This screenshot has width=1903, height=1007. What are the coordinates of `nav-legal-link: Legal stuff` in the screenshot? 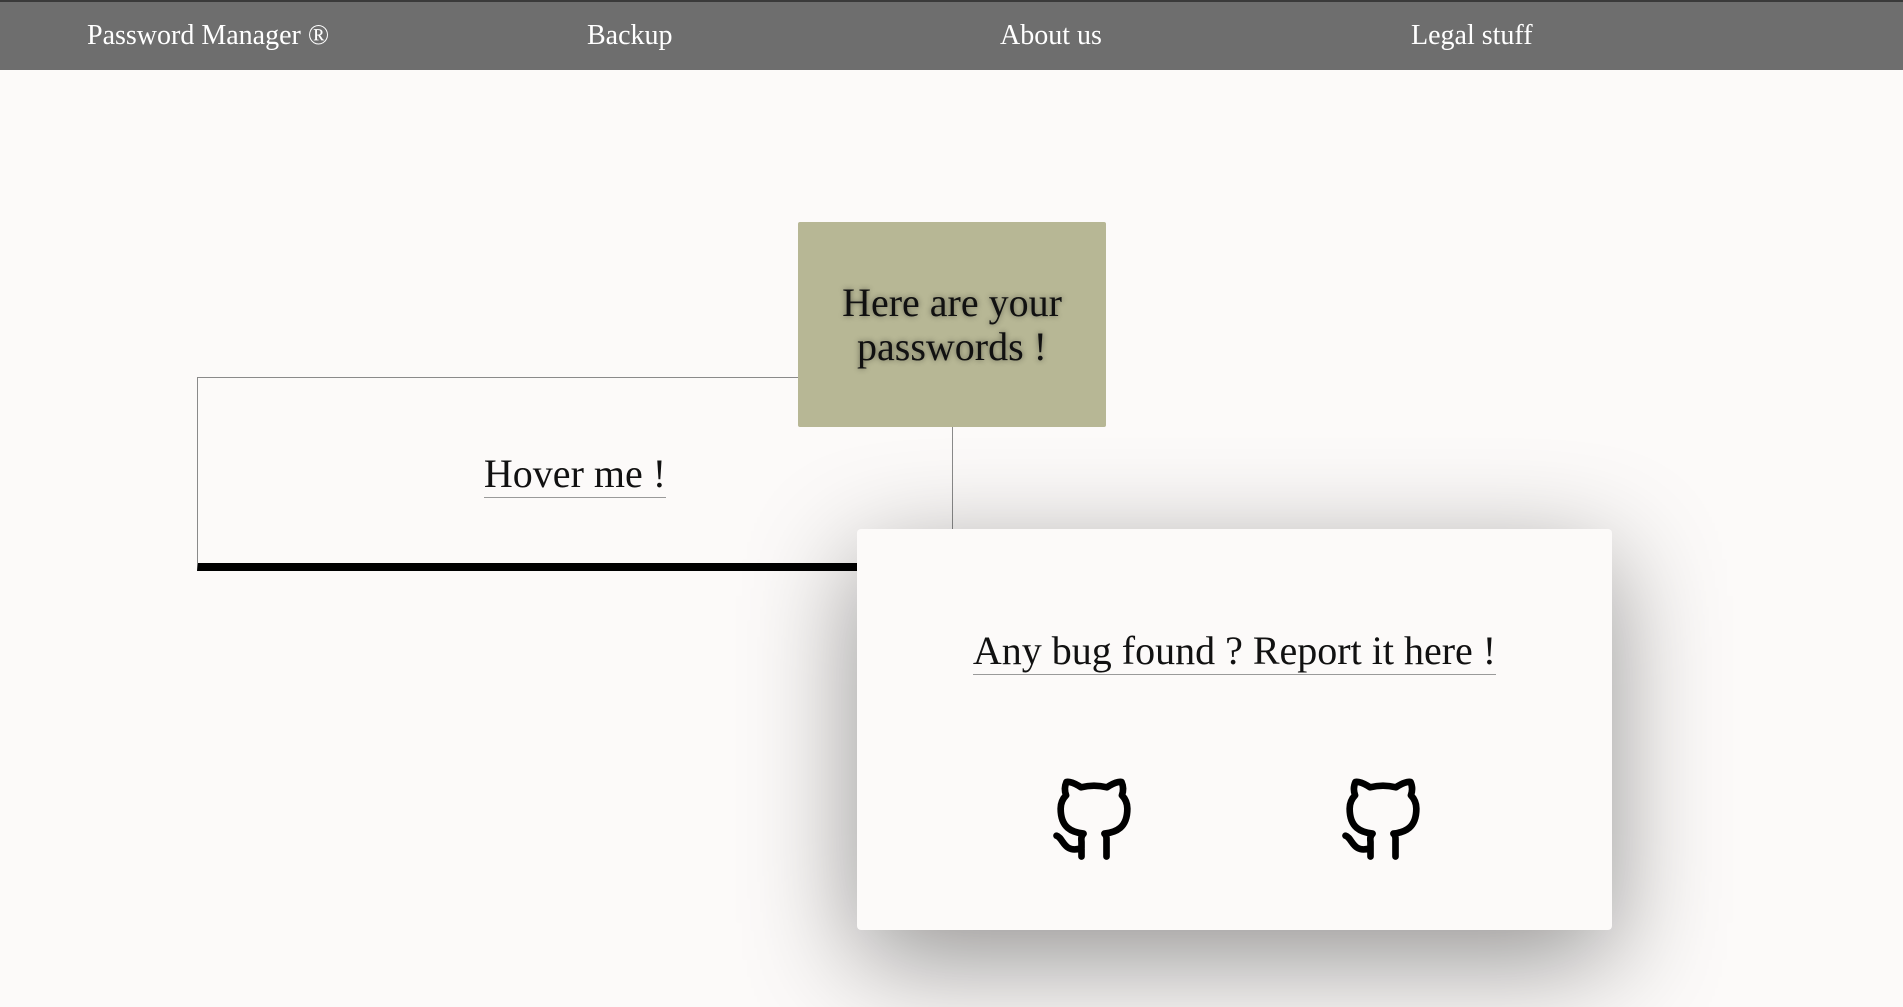 It's located at (1472, 36).